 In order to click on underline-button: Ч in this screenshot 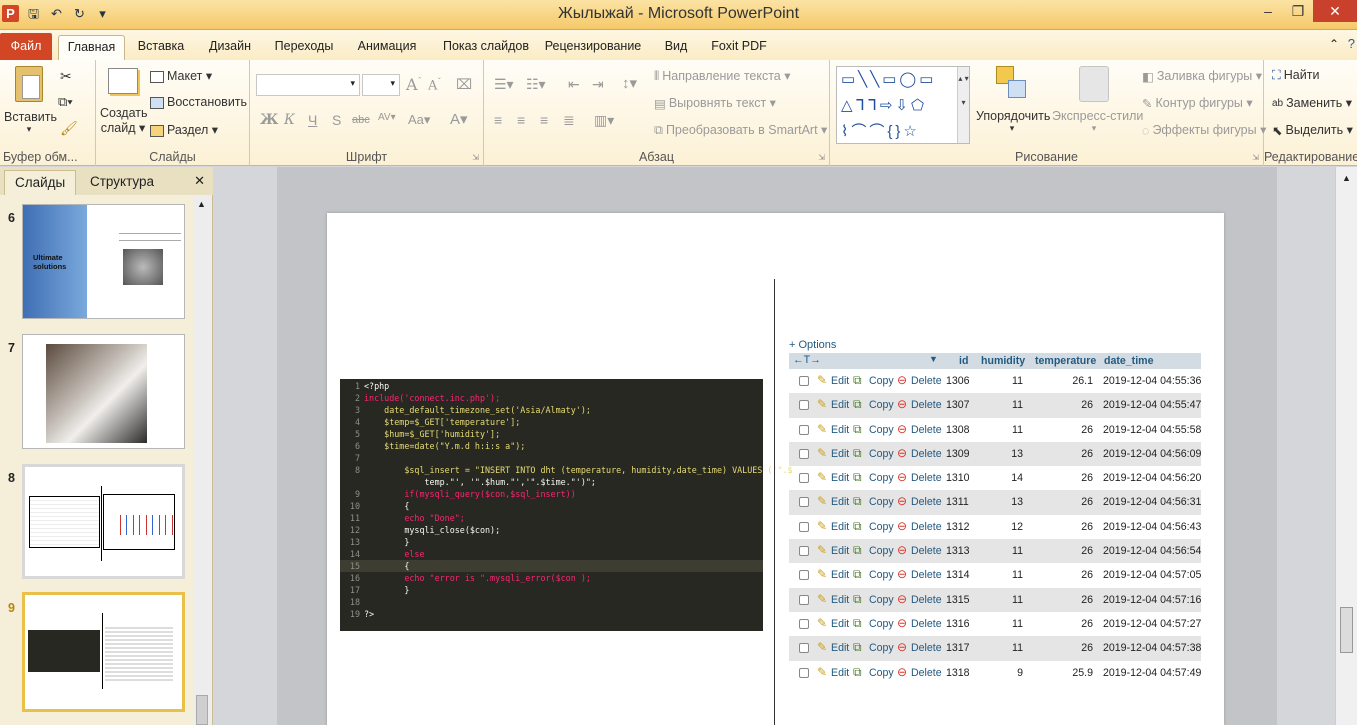, I will do `click(312, 120)`.